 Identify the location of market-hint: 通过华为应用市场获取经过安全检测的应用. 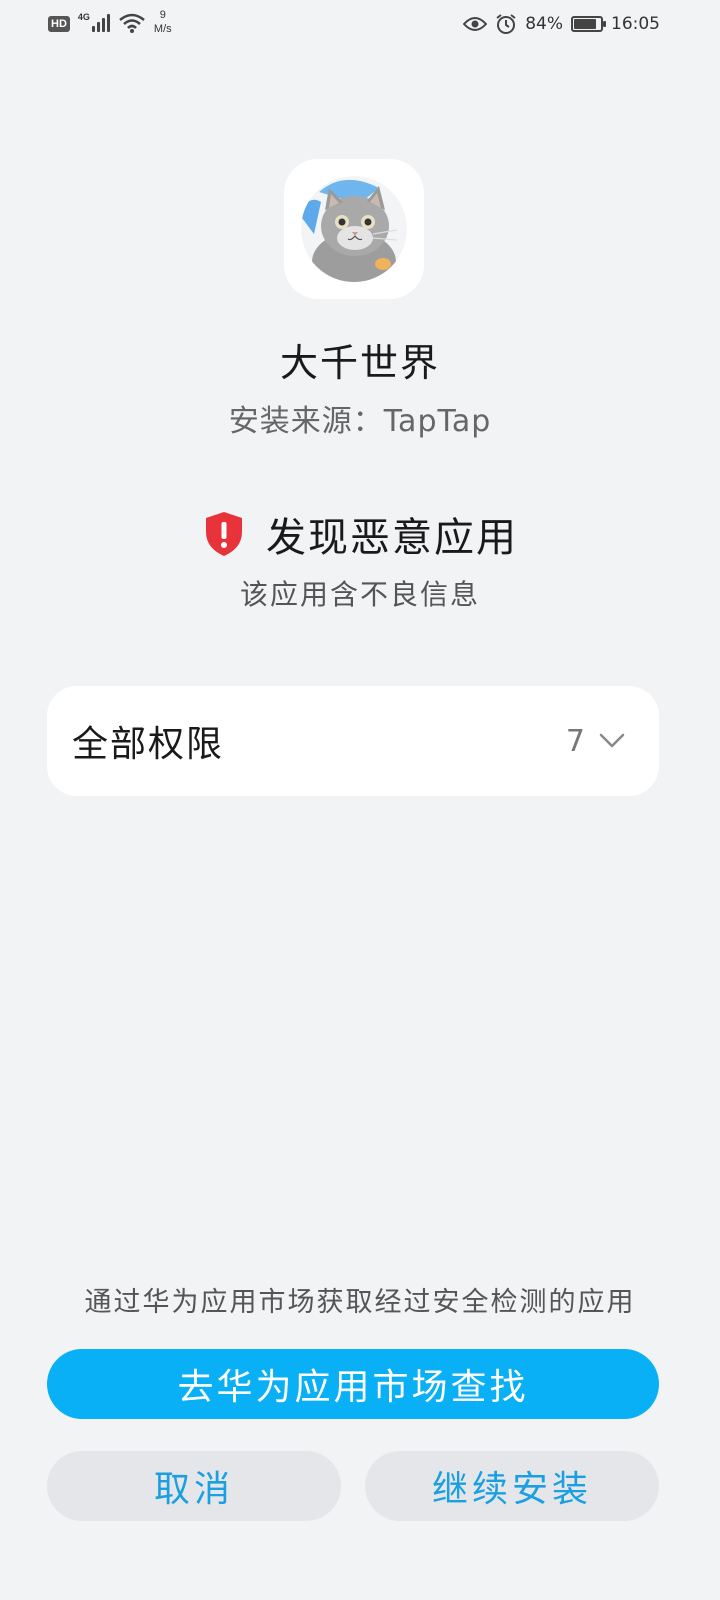
(360, 1302).